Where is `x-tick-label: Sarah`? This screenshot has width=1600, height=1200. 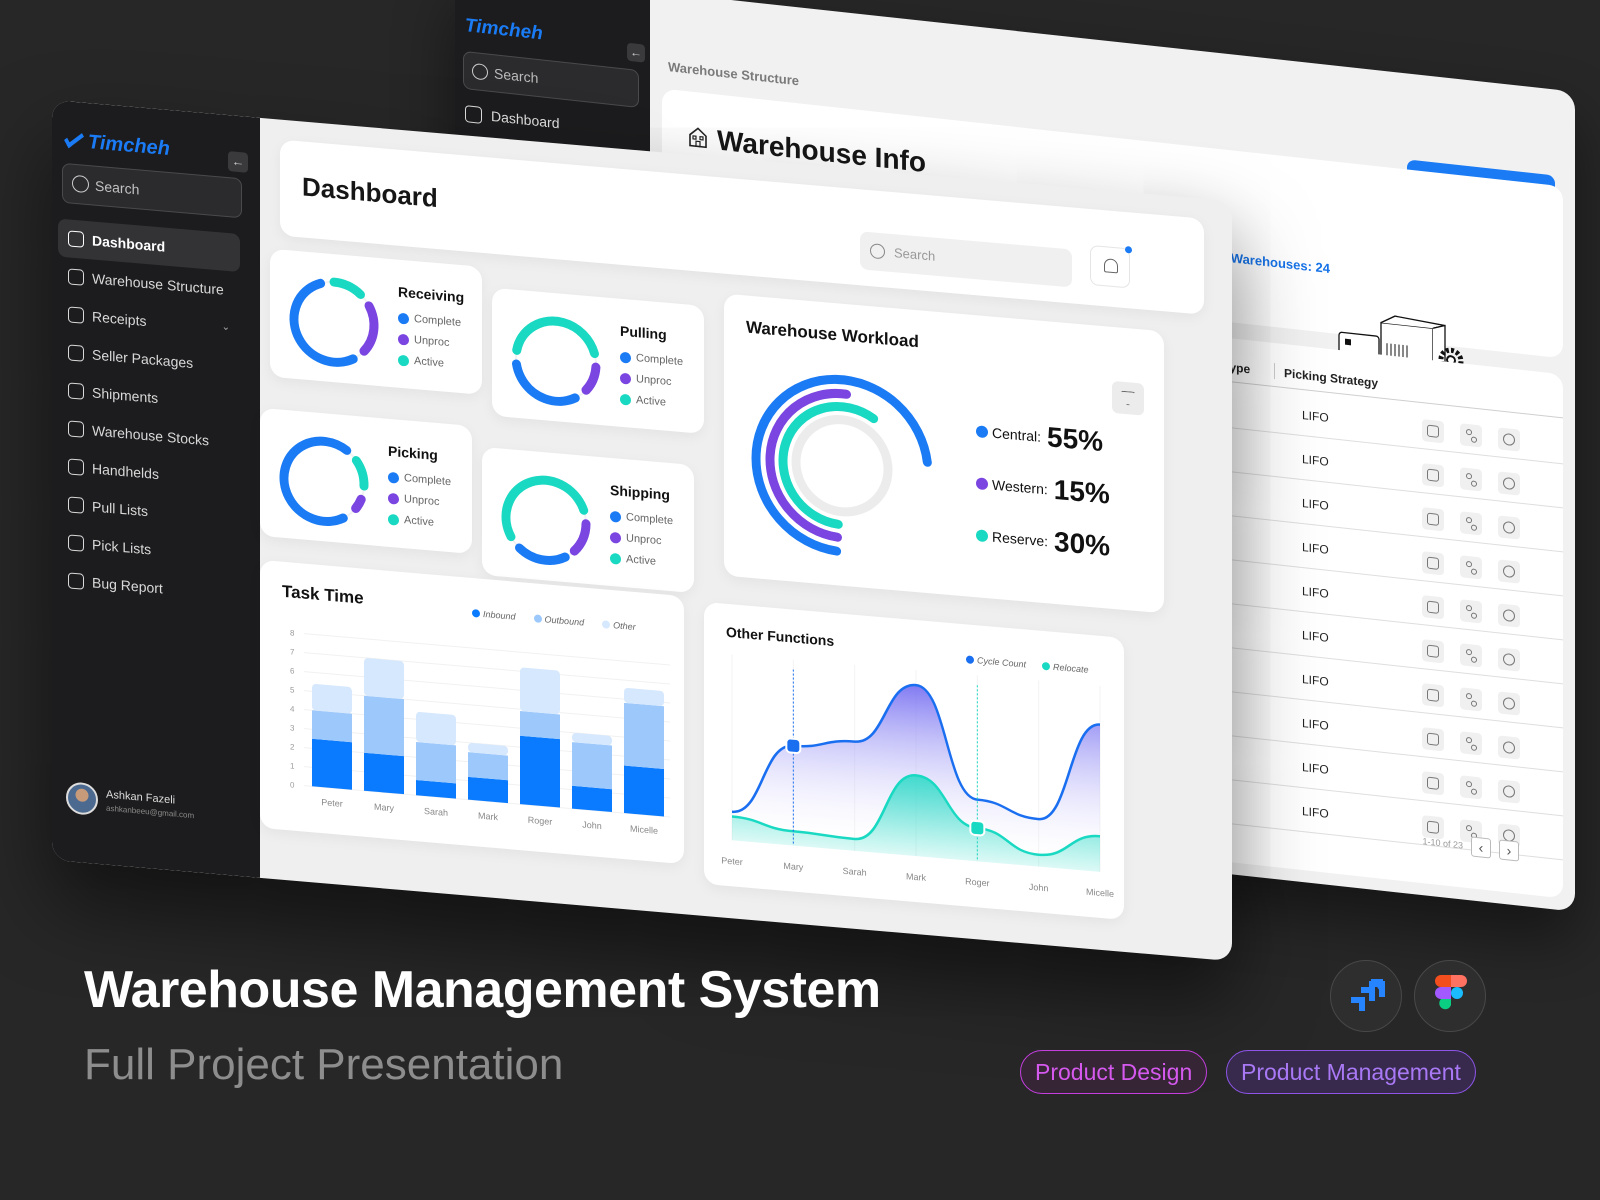
x-tick-label: Sarah is located at coordinates (436, 812).